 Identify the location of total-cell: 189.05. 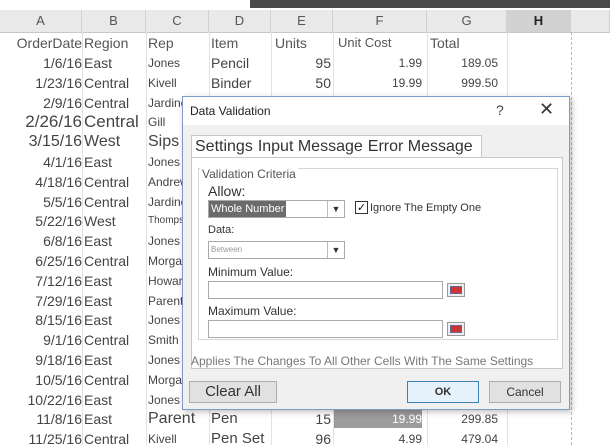
(463, 62).